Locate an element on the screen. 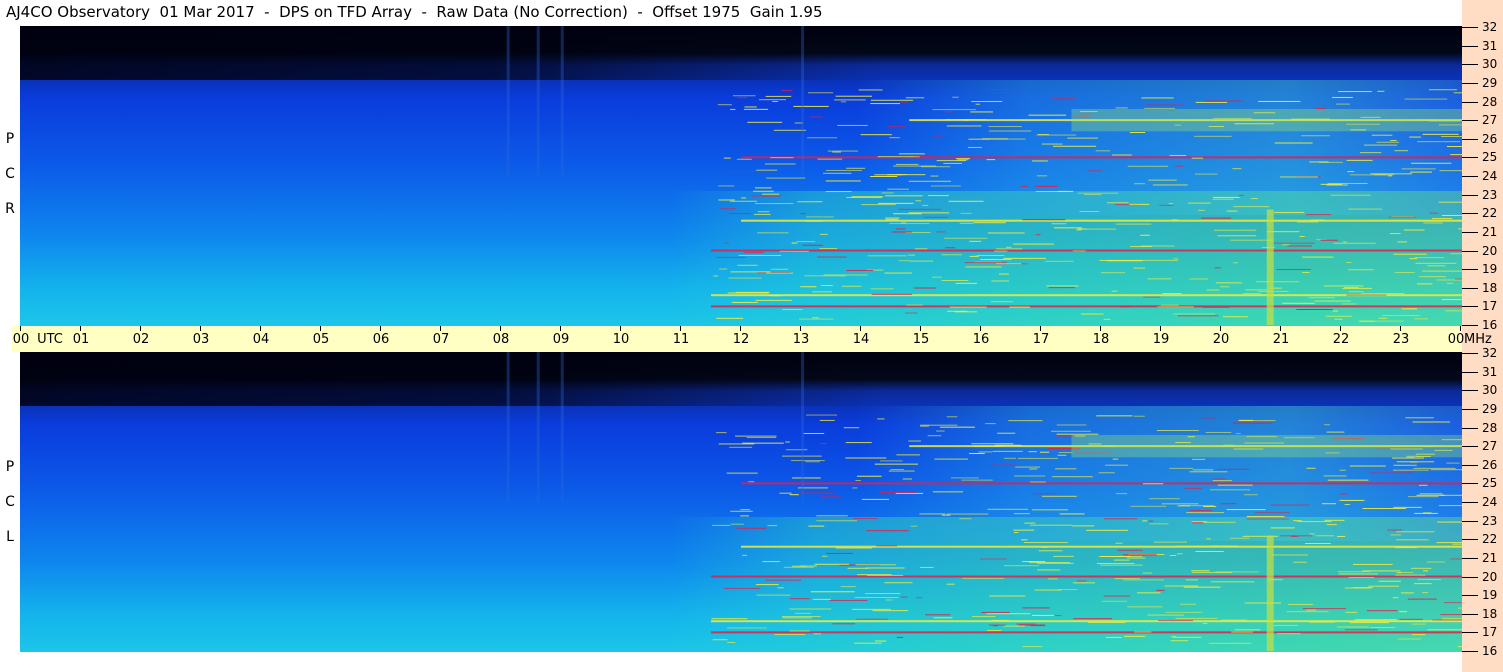 The height and width of the screenshot is (672, 1503). lcp-freq-tick is located at coordinates (1470, 502).